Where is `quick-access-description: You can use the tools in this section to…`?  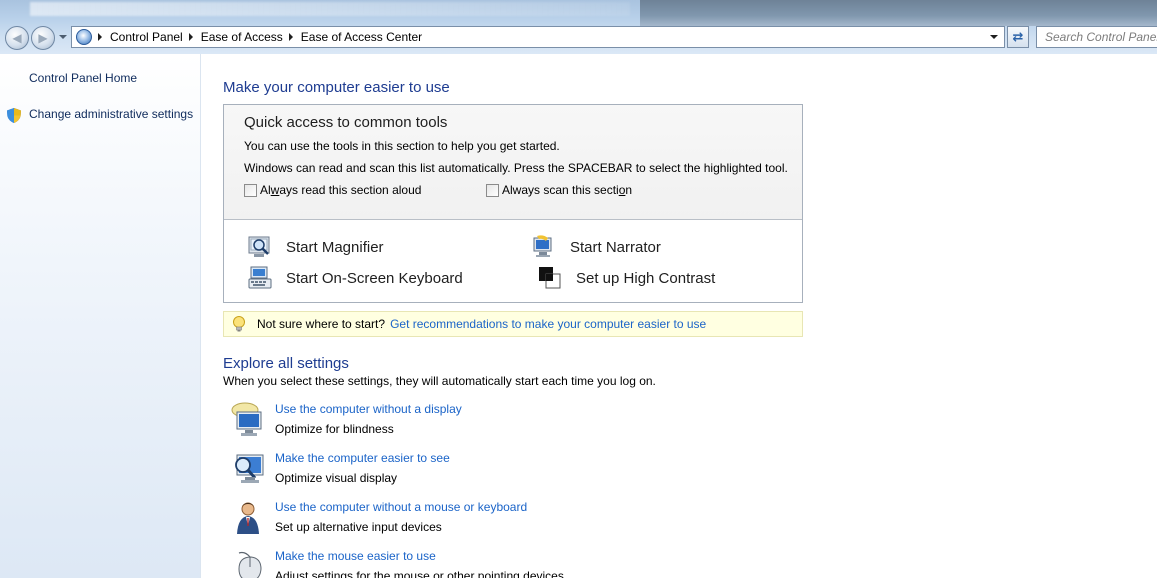 quick-access-description: You can use the tools in this section to… is located at coordinates (402, 146).